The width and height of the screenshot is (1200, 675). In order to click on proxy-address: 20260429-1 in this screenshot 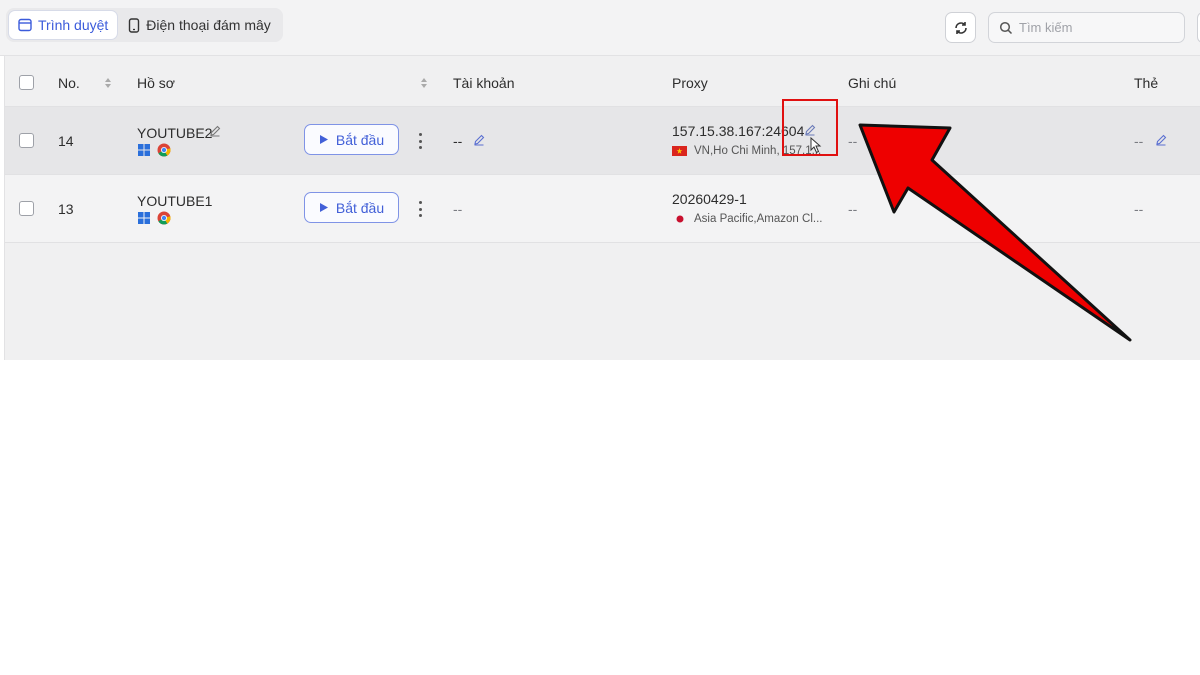, I will do `click(709, 199)`.